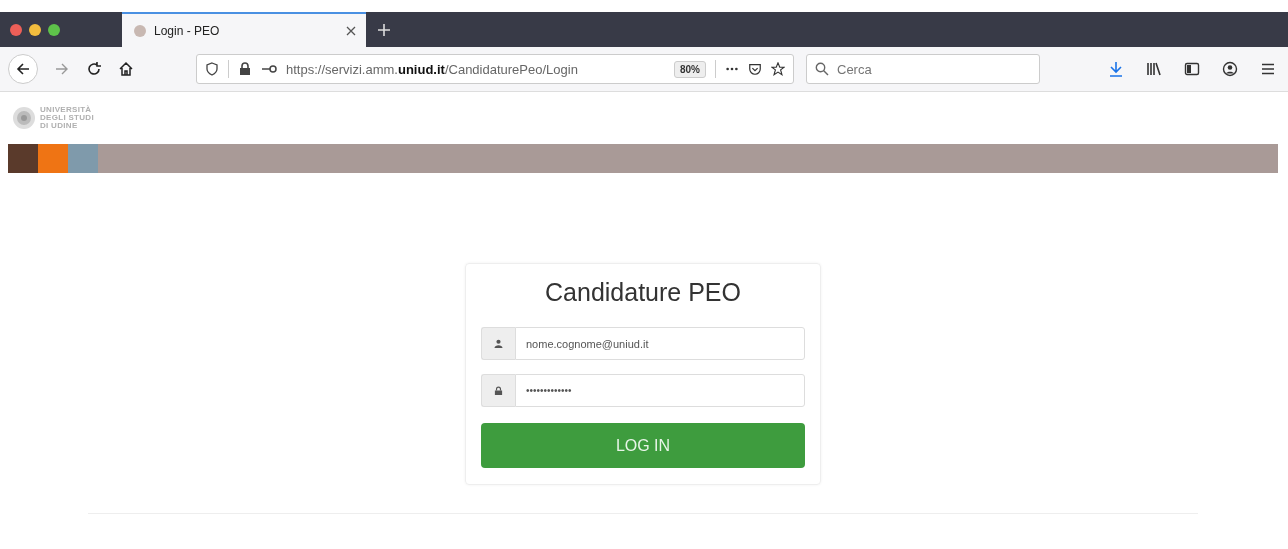 The height and width of the screenshot is (549, 1288). Describe the element at coordinates (1268, 69) in the screenshot. I see `menu-icon` at that location.